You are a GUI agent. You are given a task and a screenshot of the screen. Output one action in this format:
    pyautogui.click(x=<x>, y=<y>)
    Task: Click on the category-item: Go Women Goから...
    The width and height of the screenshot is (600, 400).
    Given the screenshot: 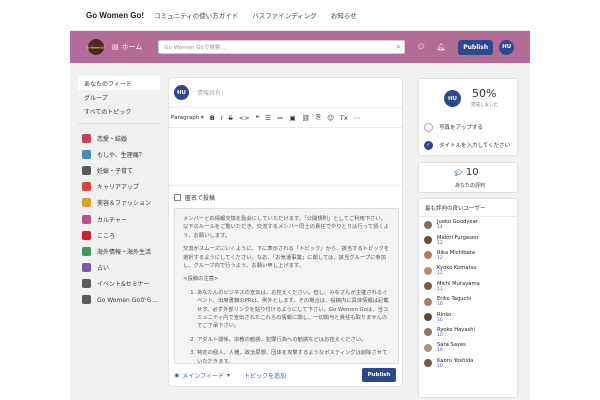 What is the action you would take?
    pyautogui.click(x=119, y=300)
    